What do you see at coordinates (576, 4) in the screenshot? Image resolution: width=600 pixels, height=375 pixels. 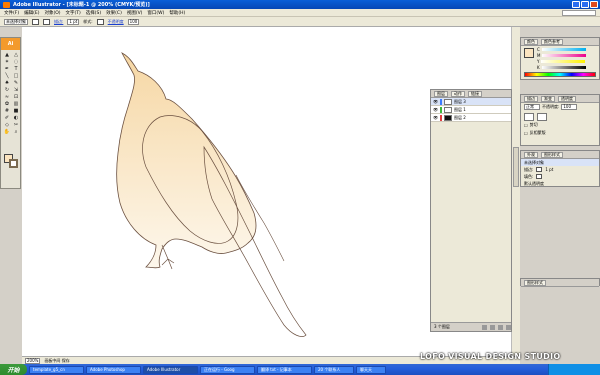 I see `minimize-button` at bounding box center [576, 4].